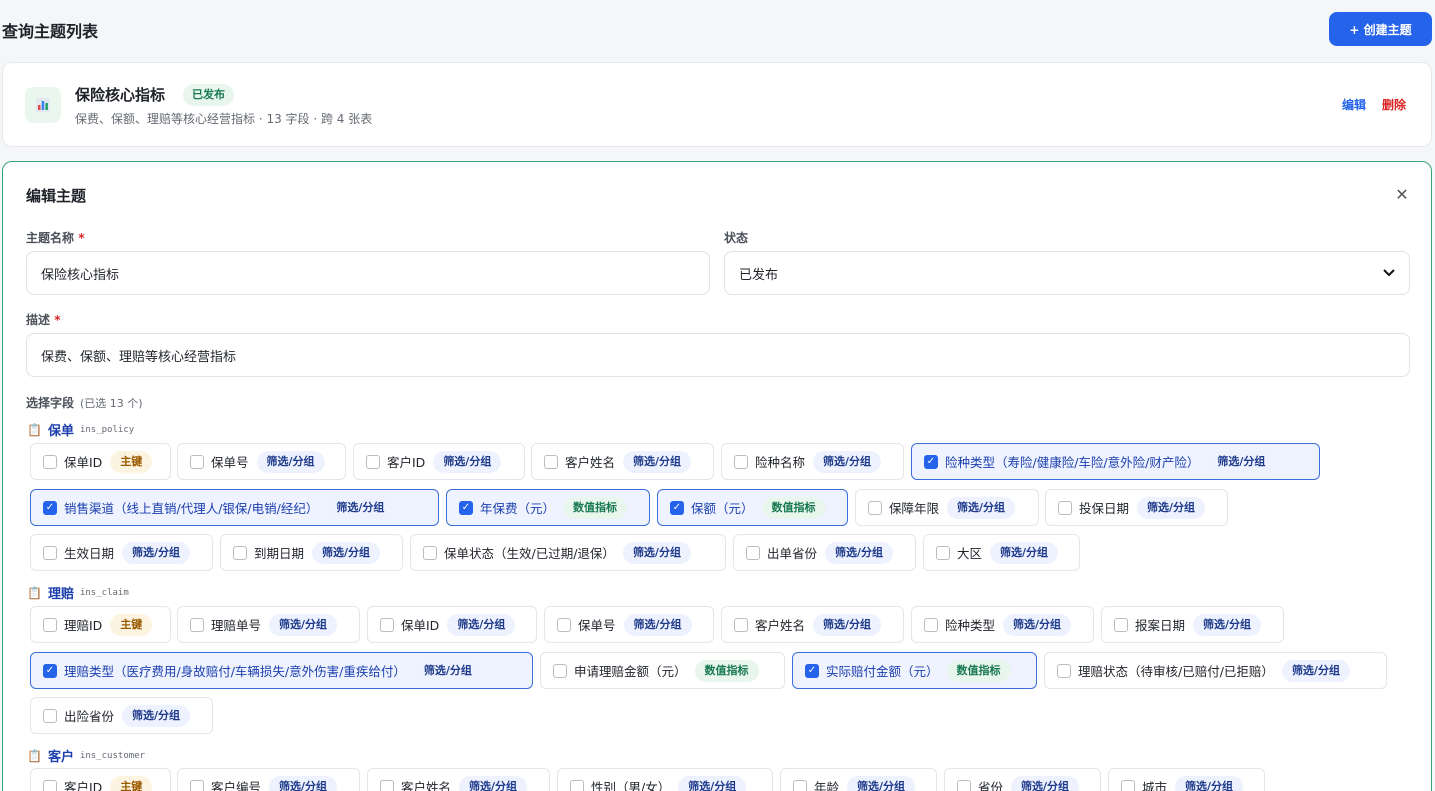 The width and height of the screenshot is (1435, 791). I want to click on field-chip: 保单状态（生效/已过期/退保） 筛选/分组, so click(568, 552).